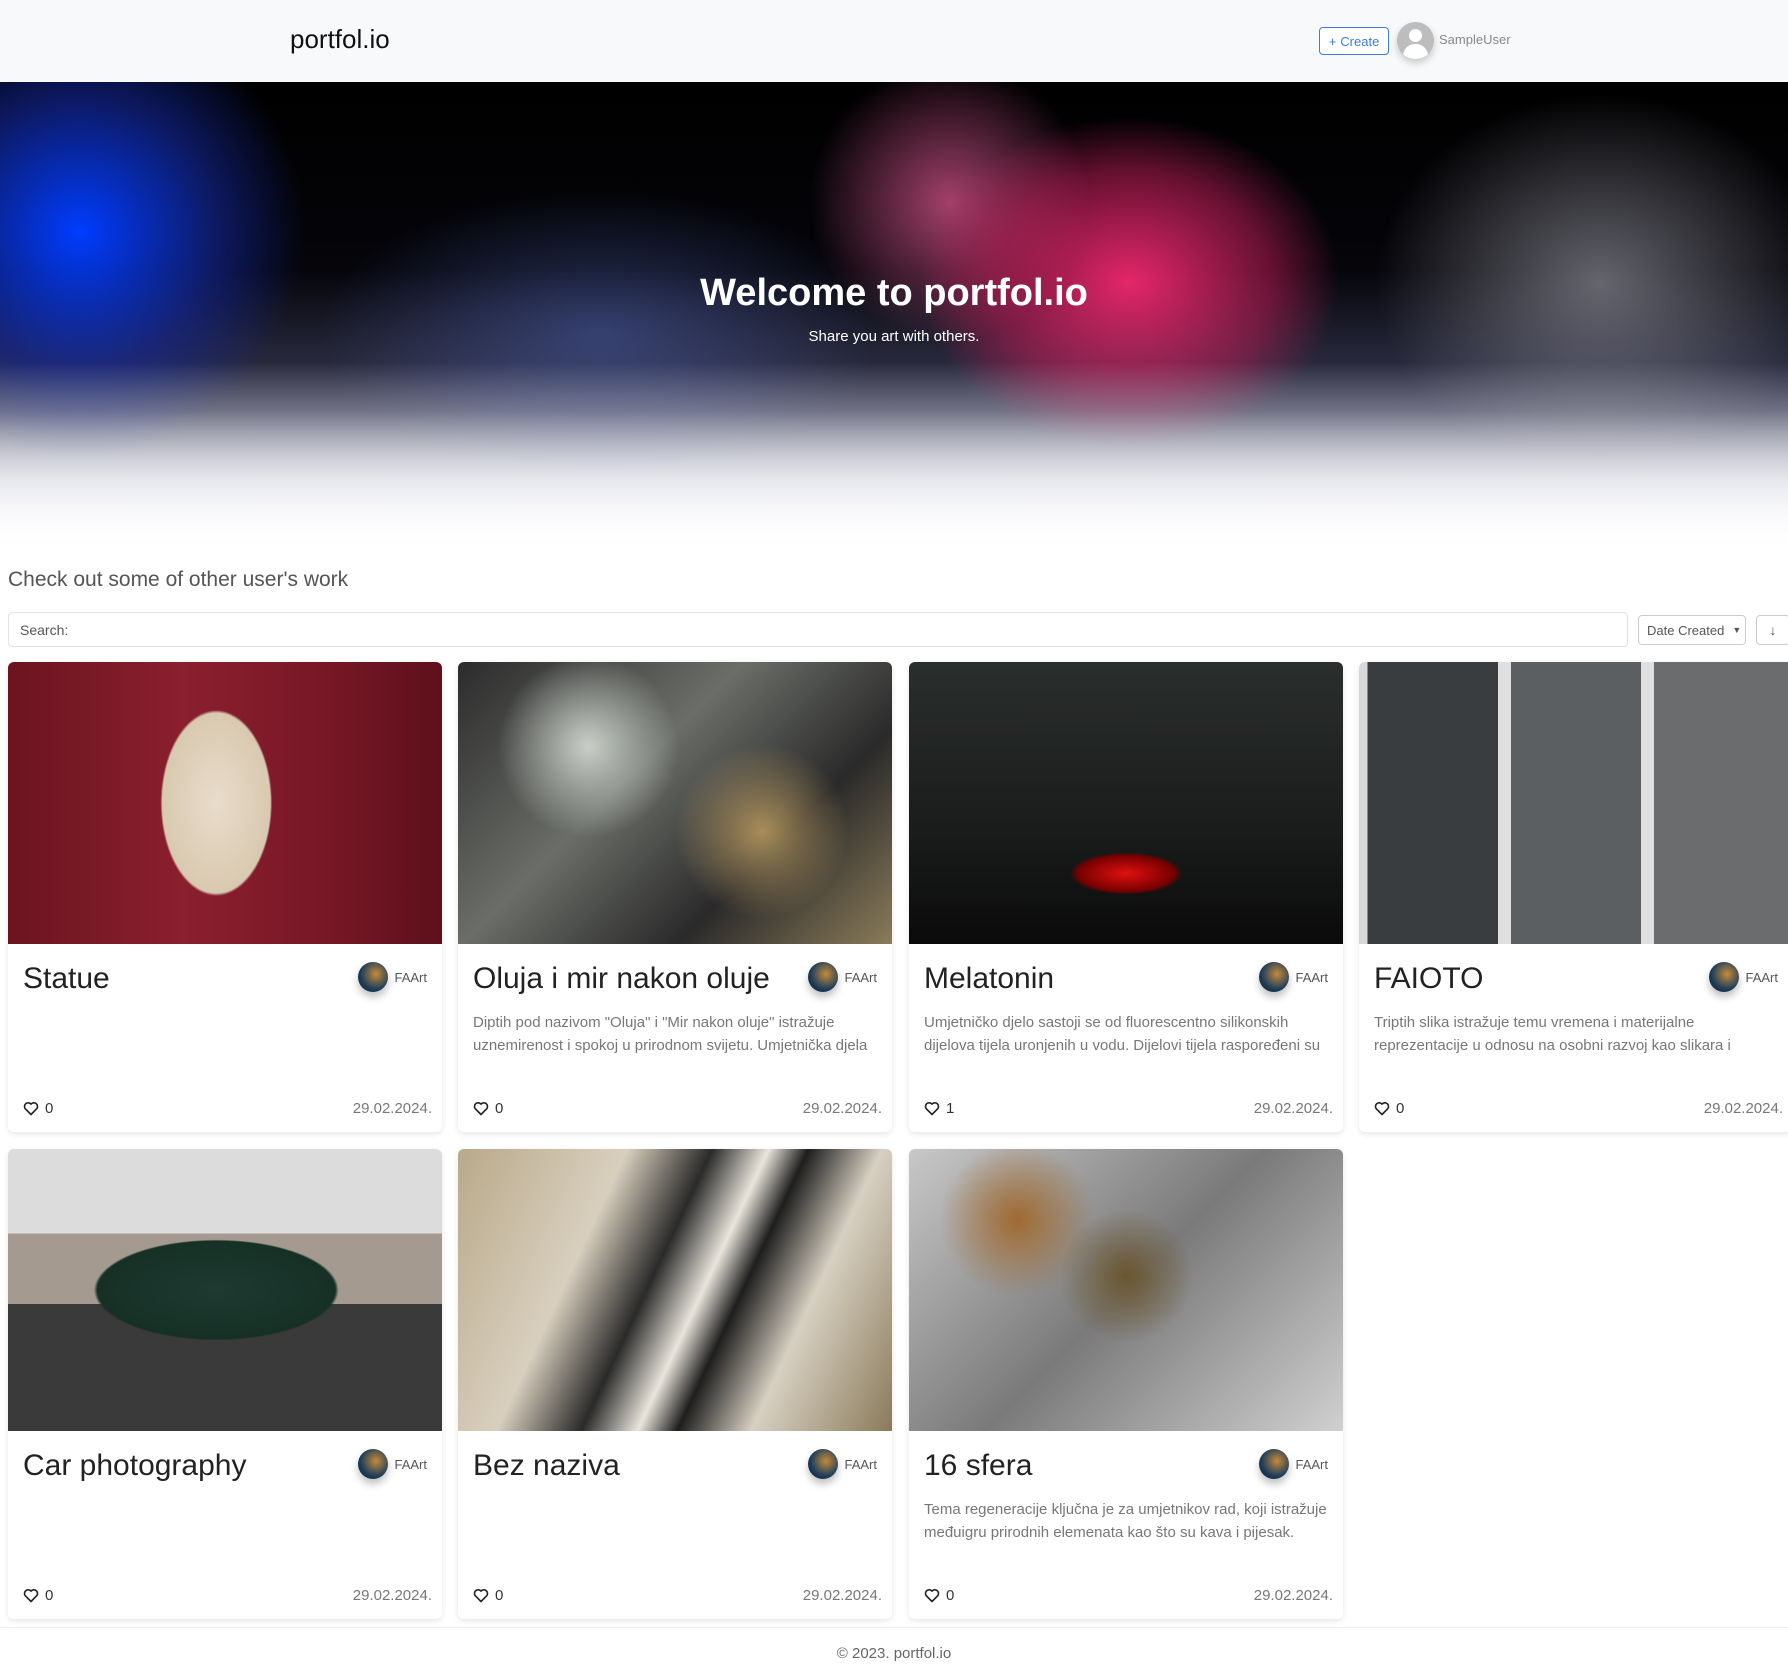 This screenshot has height=1680, width=1788. Describe the element at coordinates (178, 579) in the screenshot. I see `section-title: Check out some of other user's work` at that location.